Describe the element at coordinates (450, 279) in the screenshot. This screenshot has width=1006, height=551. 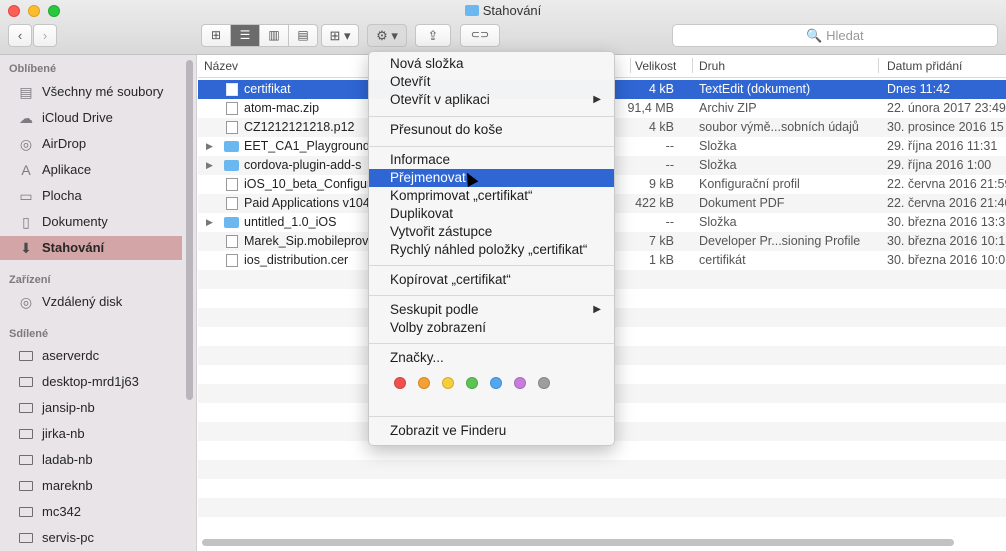
I see `menu-item-label: Kopírovat „certifikat“` at that location.